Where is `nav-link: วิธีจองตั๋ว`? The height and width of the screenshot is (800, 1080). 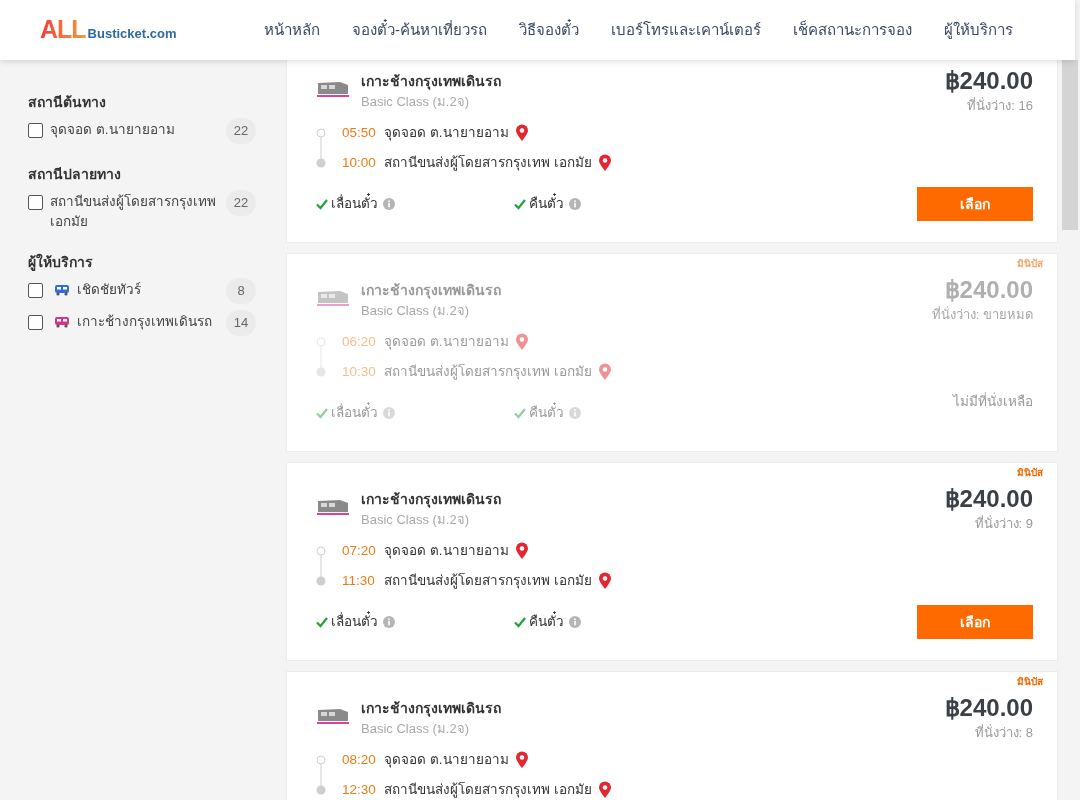 nav-link: วิธีจองตั๋ว is located at coordinates (549, 30).